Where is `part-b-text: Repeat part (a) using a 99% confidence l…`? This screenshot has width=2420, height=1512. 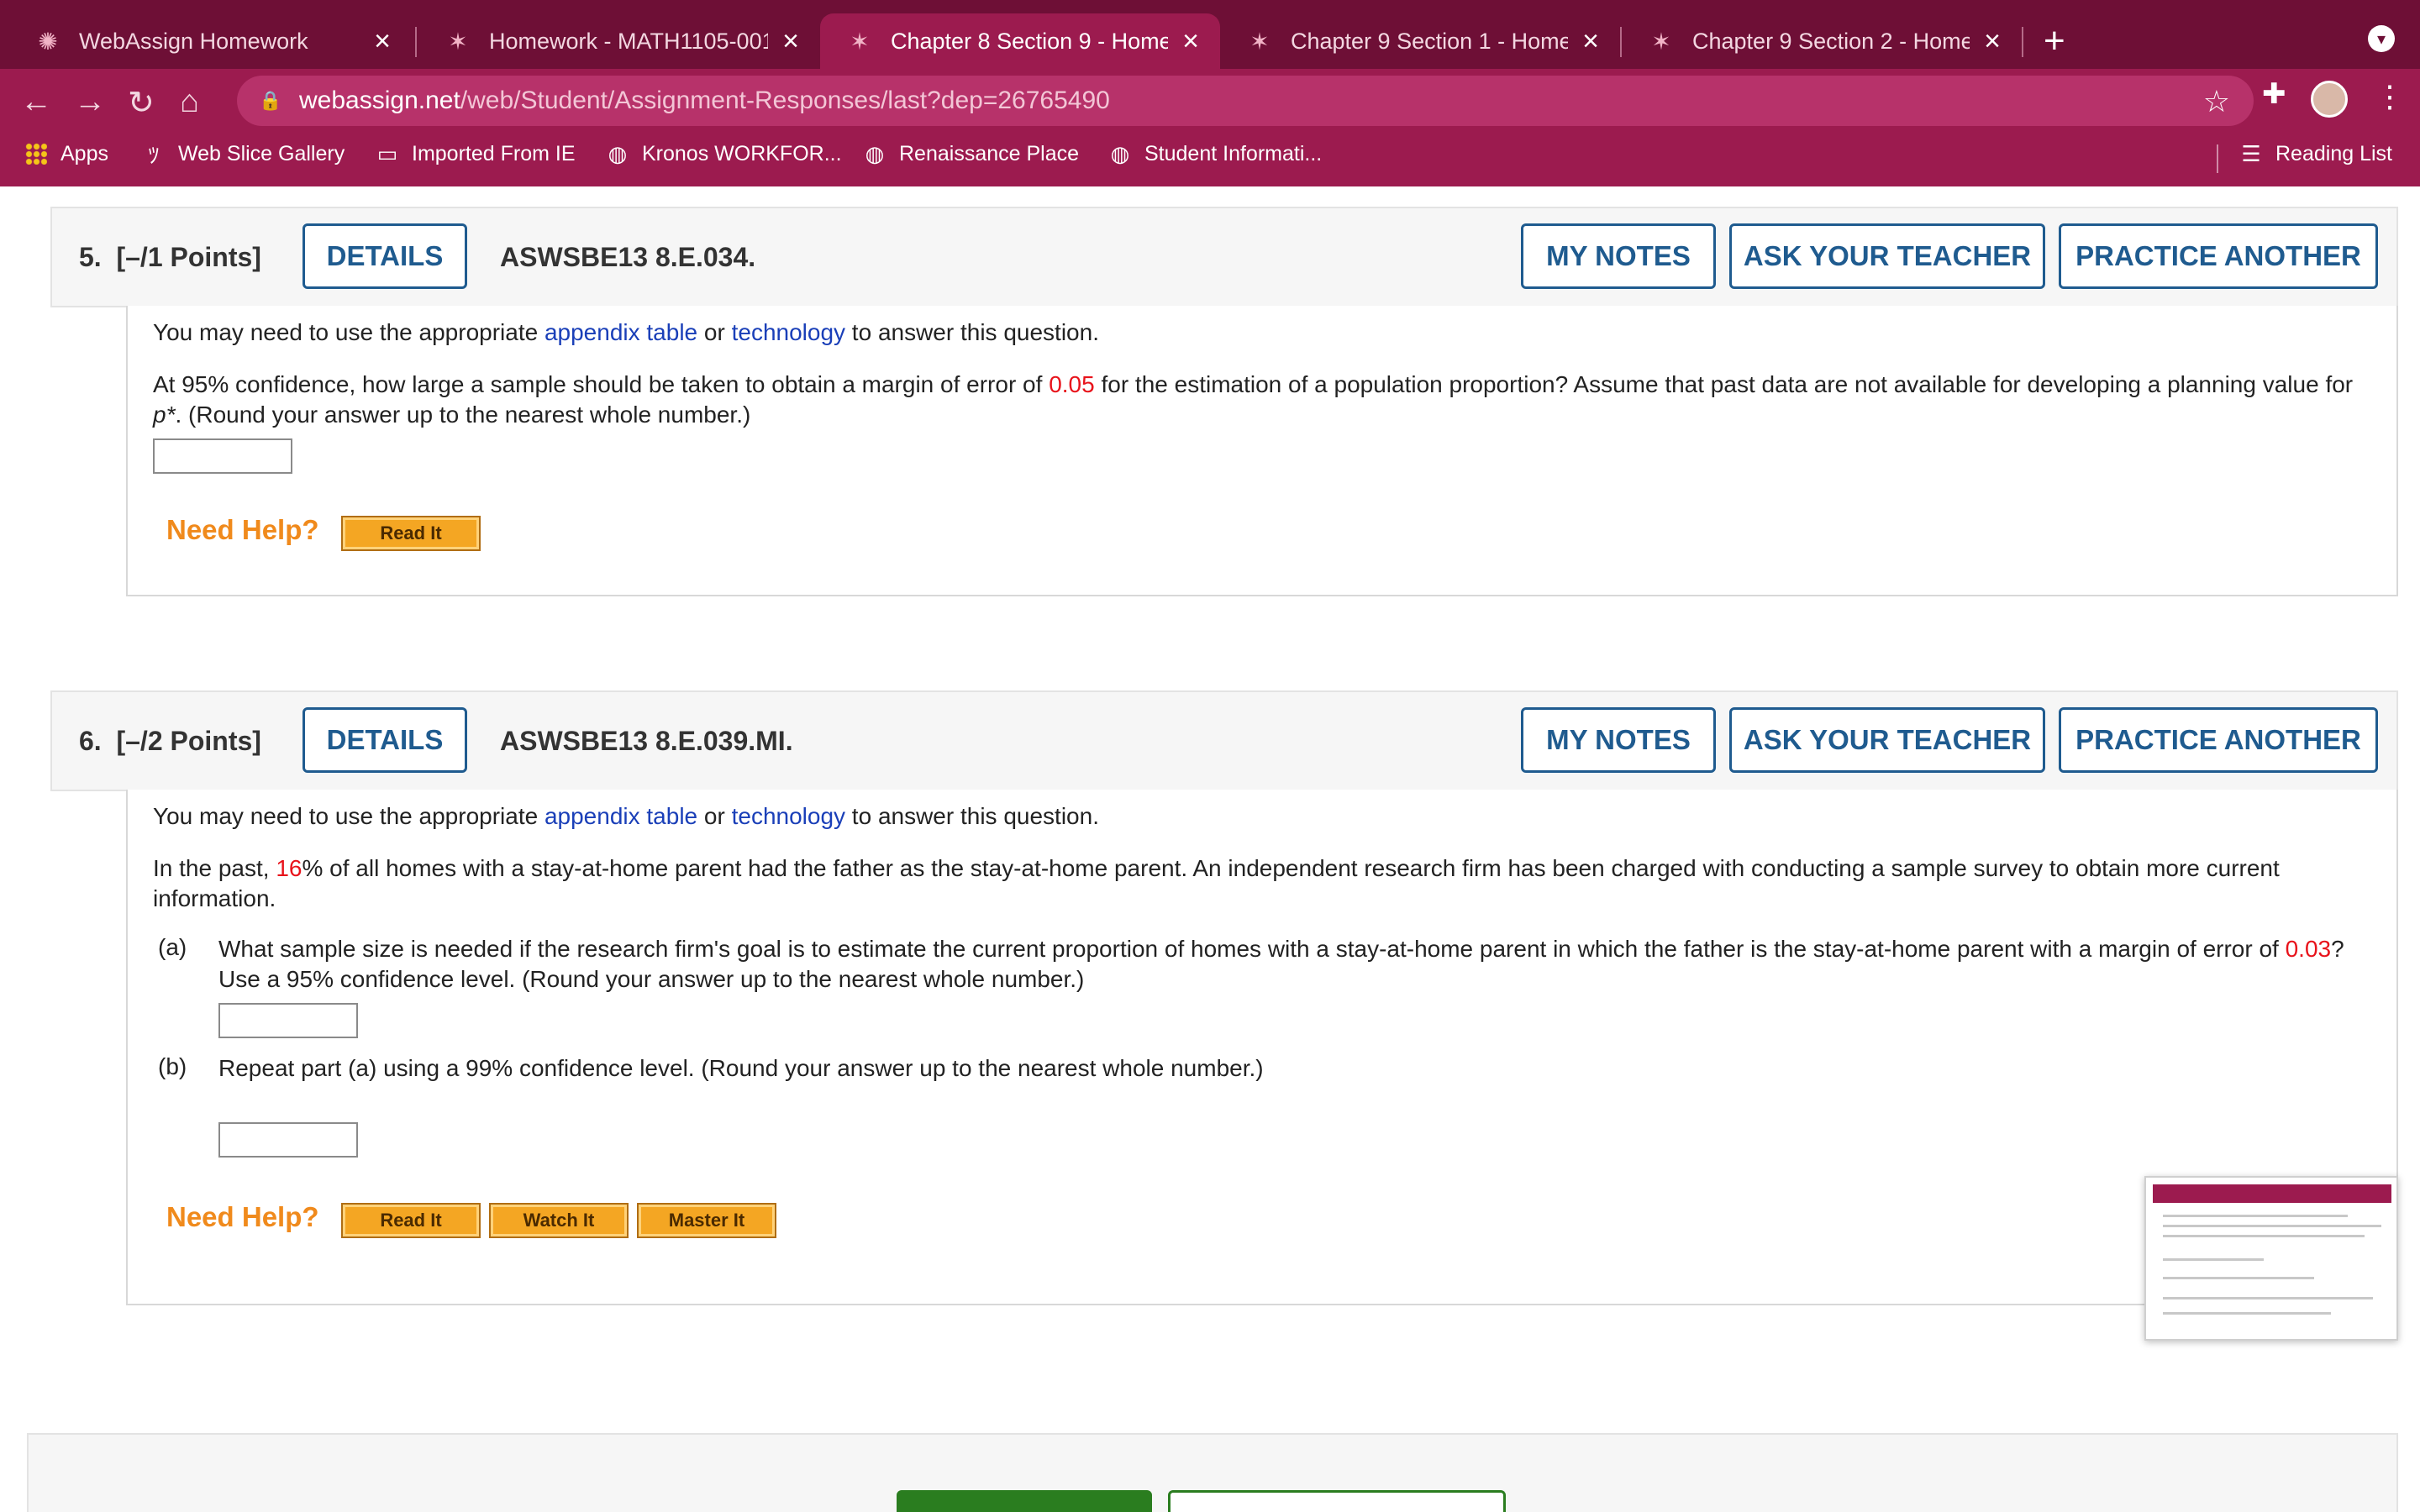 part-b-text: Repeat part (a) using a 99% confidence l… is located at coordinates (741, 1068).